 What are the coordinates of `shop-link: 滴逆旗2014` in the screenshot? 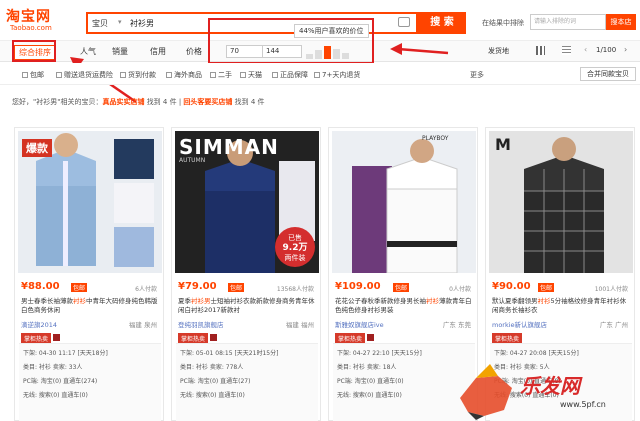 It's located at (39, 324).